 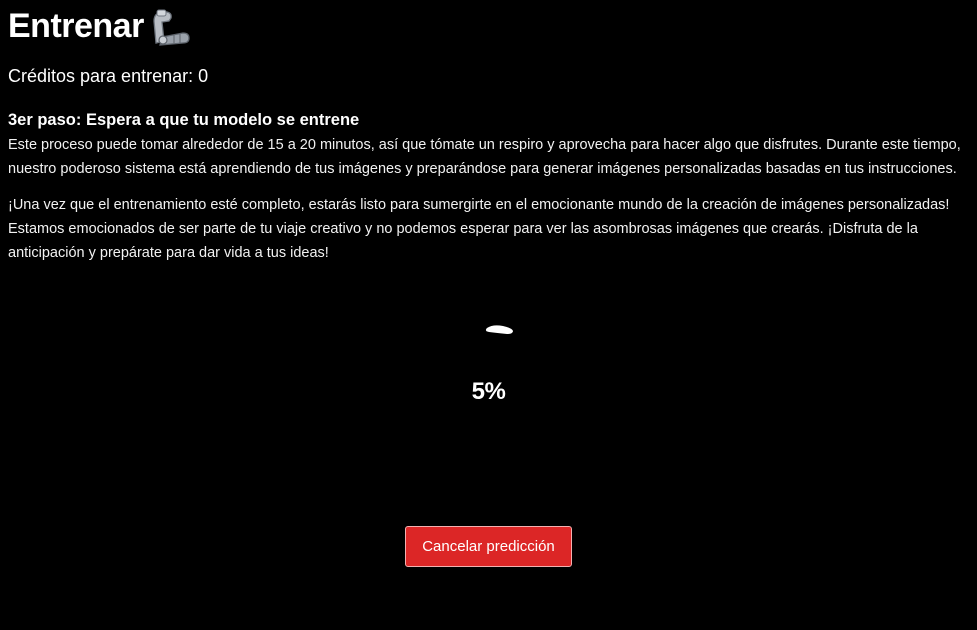 What do you see at coordinates (488, 26) in the screenshot?
I see `title-row: Entrenar` at bounding box center [488, 26].